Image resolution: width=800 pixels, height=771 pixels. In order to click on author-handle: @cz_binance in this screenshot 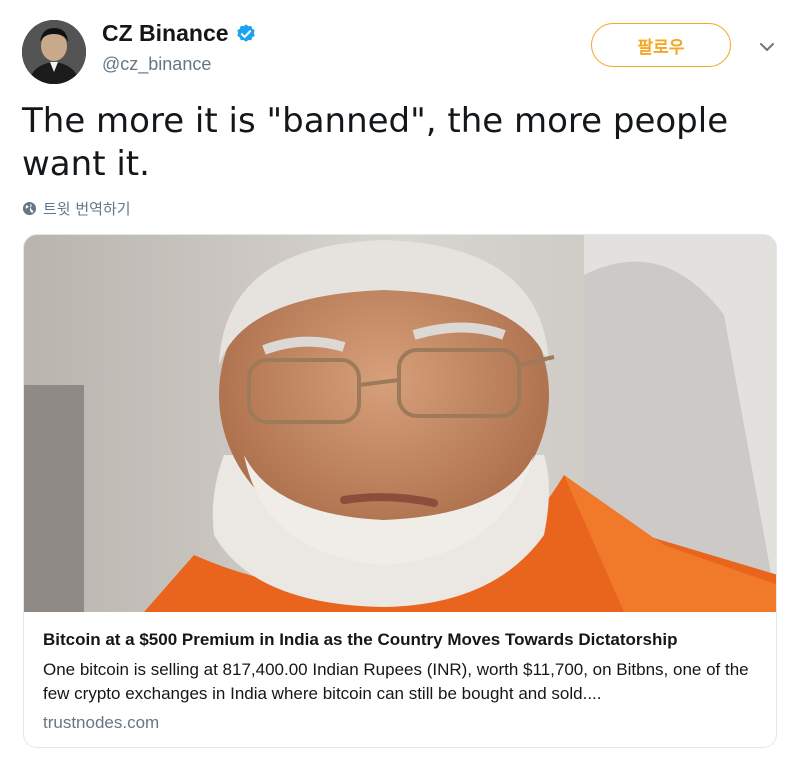, I will do `click(156, 64)`.